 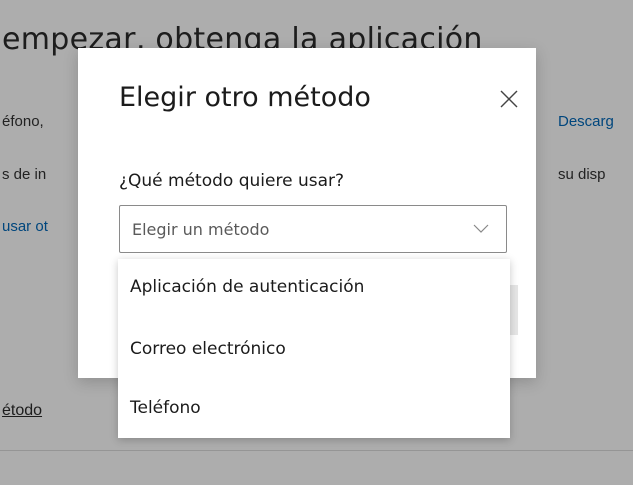 What do you see at coordinates (165, 408) in the screenshot?
I see `option-label: Teléfono` at bounding box center [165, 408].